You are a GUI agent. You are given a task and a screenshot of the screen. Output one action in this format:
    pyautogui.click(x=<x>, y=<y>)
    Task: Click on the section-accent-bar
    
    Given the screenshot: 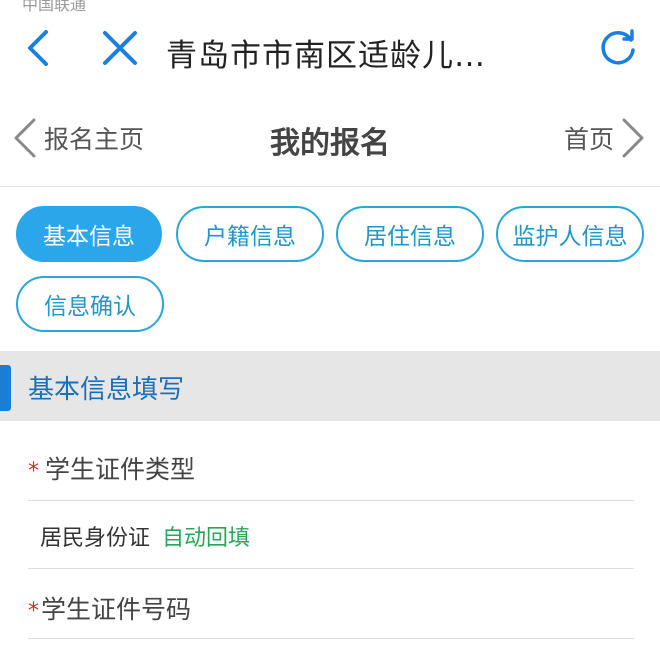 What is the action you would take?
    pyautogui.click(x=5, y=388)
    